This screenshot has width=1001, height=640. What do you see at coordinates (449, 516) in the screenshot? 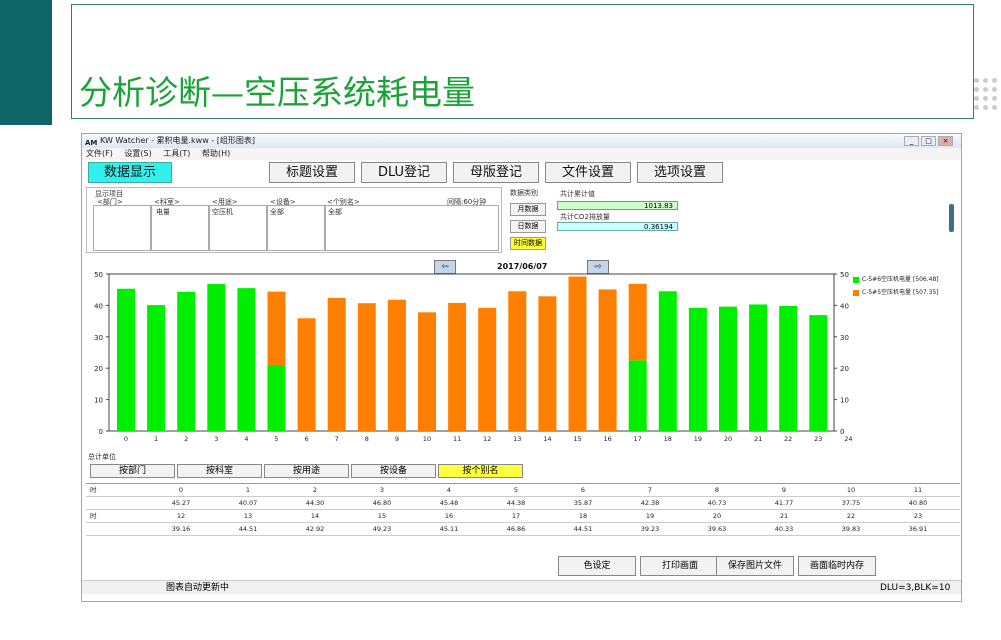
I see `table-cell: 16` at bounding box center [449, 516].